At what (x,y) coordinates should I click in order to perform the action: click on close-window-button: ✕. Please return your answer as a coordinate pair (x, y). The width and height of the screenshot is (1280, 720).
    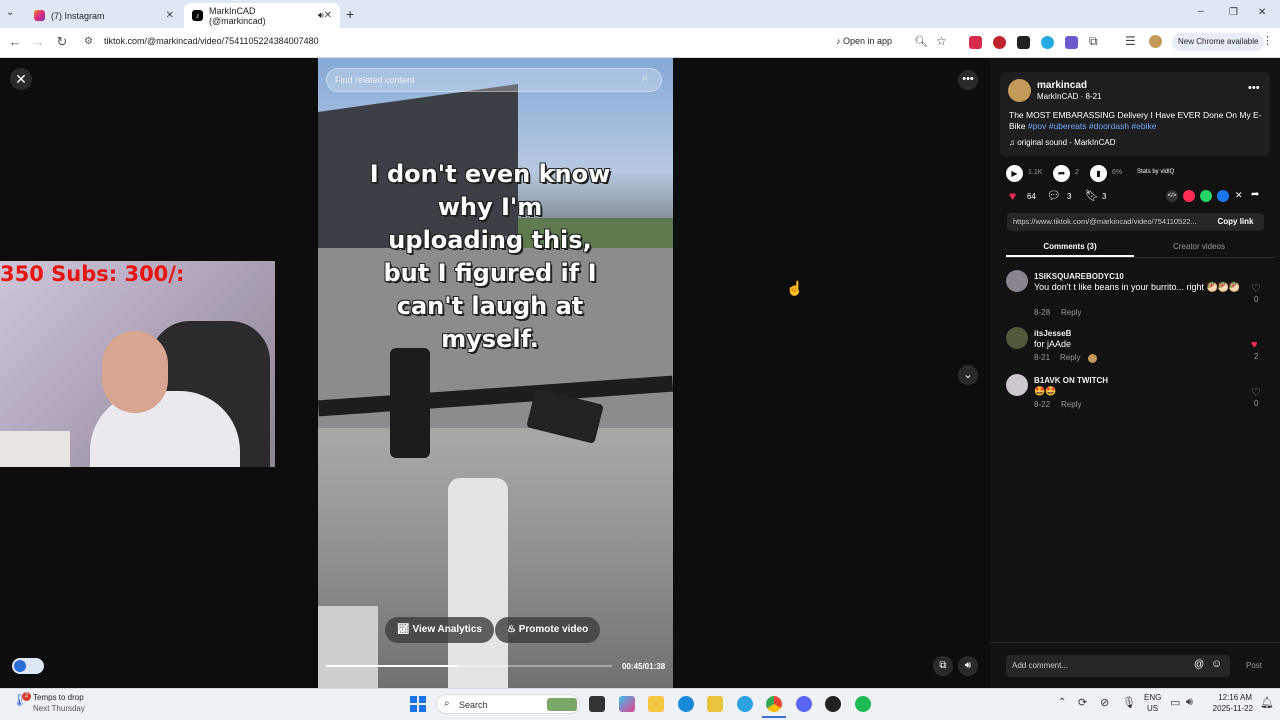
    Looking at the image, I should click on (1262, 12).